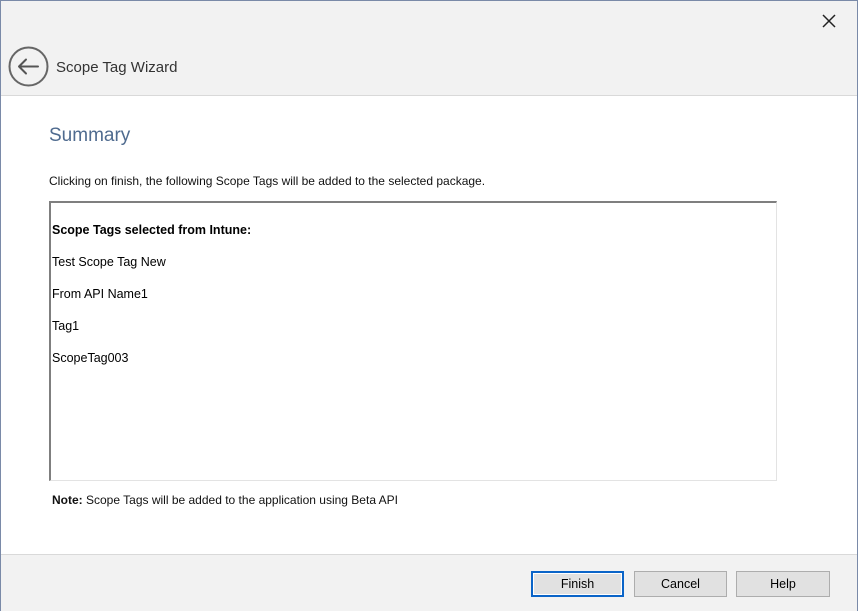 The image size is (858, 611). Describe the element at coordinates (783, 584) in the screenshot. I see `help-button: Help` at that location.